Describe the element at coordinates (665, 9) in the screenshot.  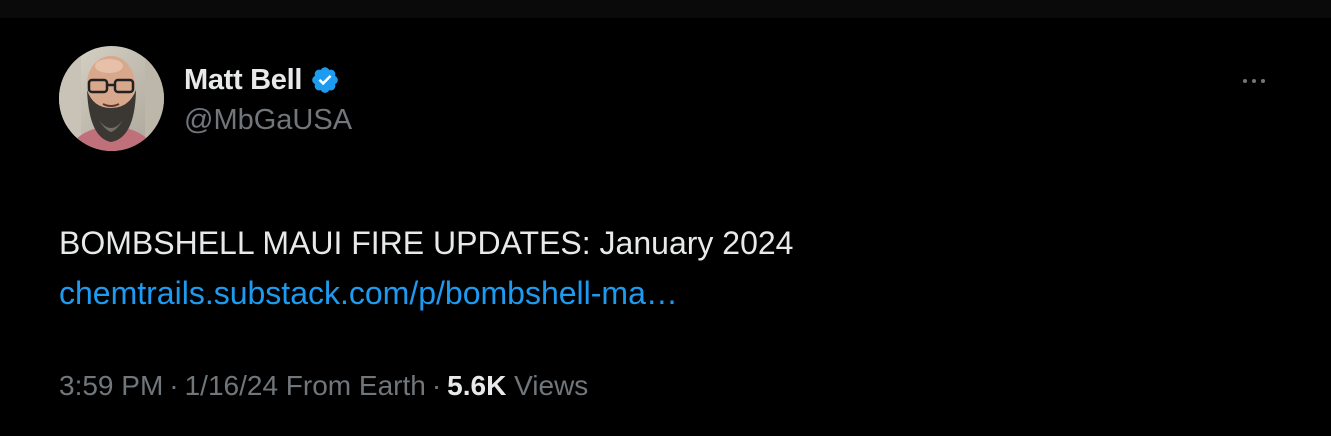
I see `top-divider-strip` at that location.